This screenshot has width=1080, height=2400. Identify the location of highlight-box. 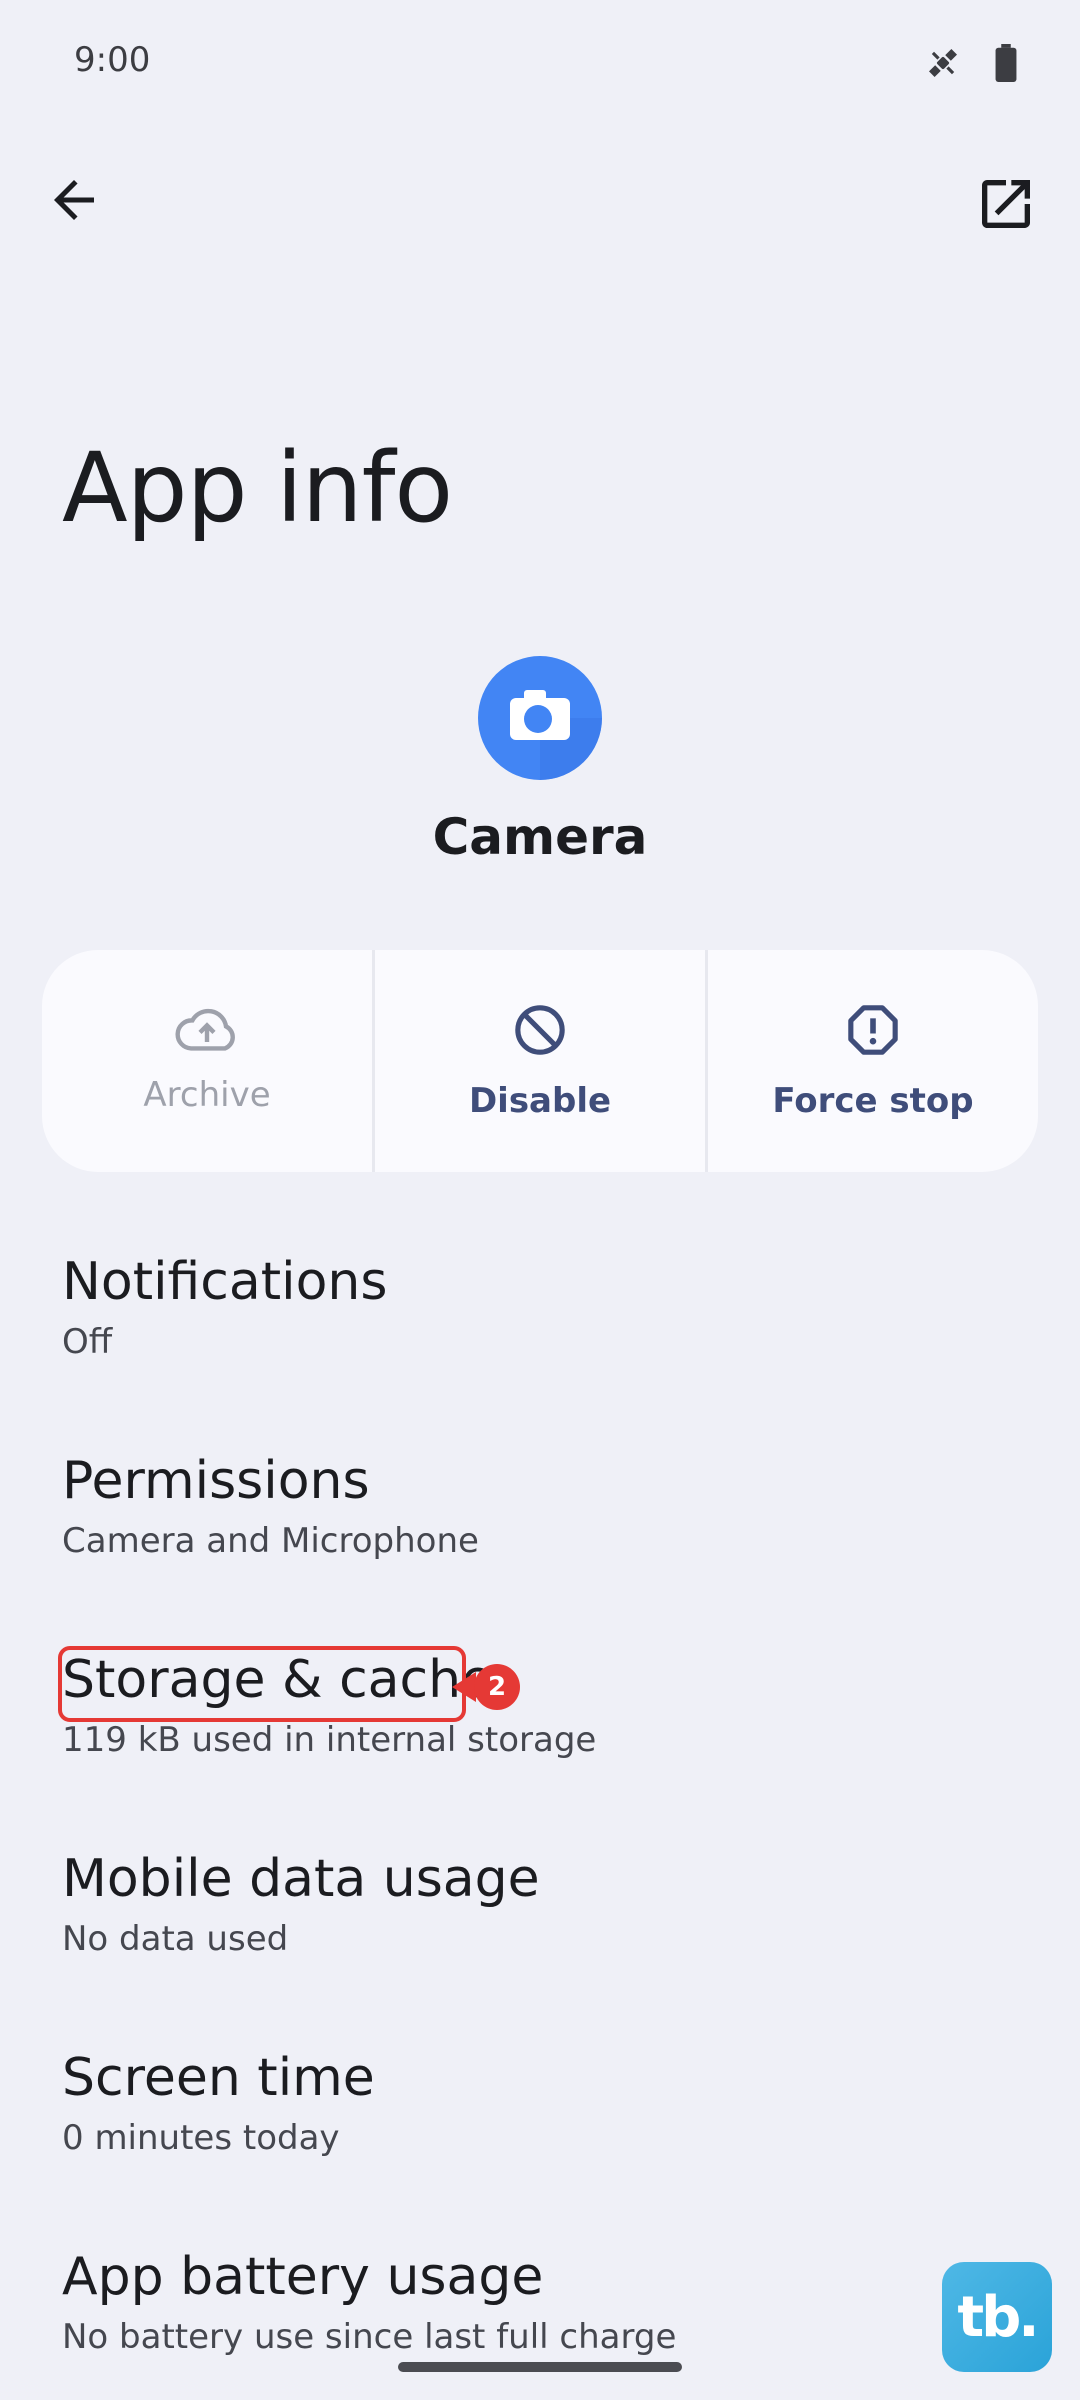
(262, 1684).